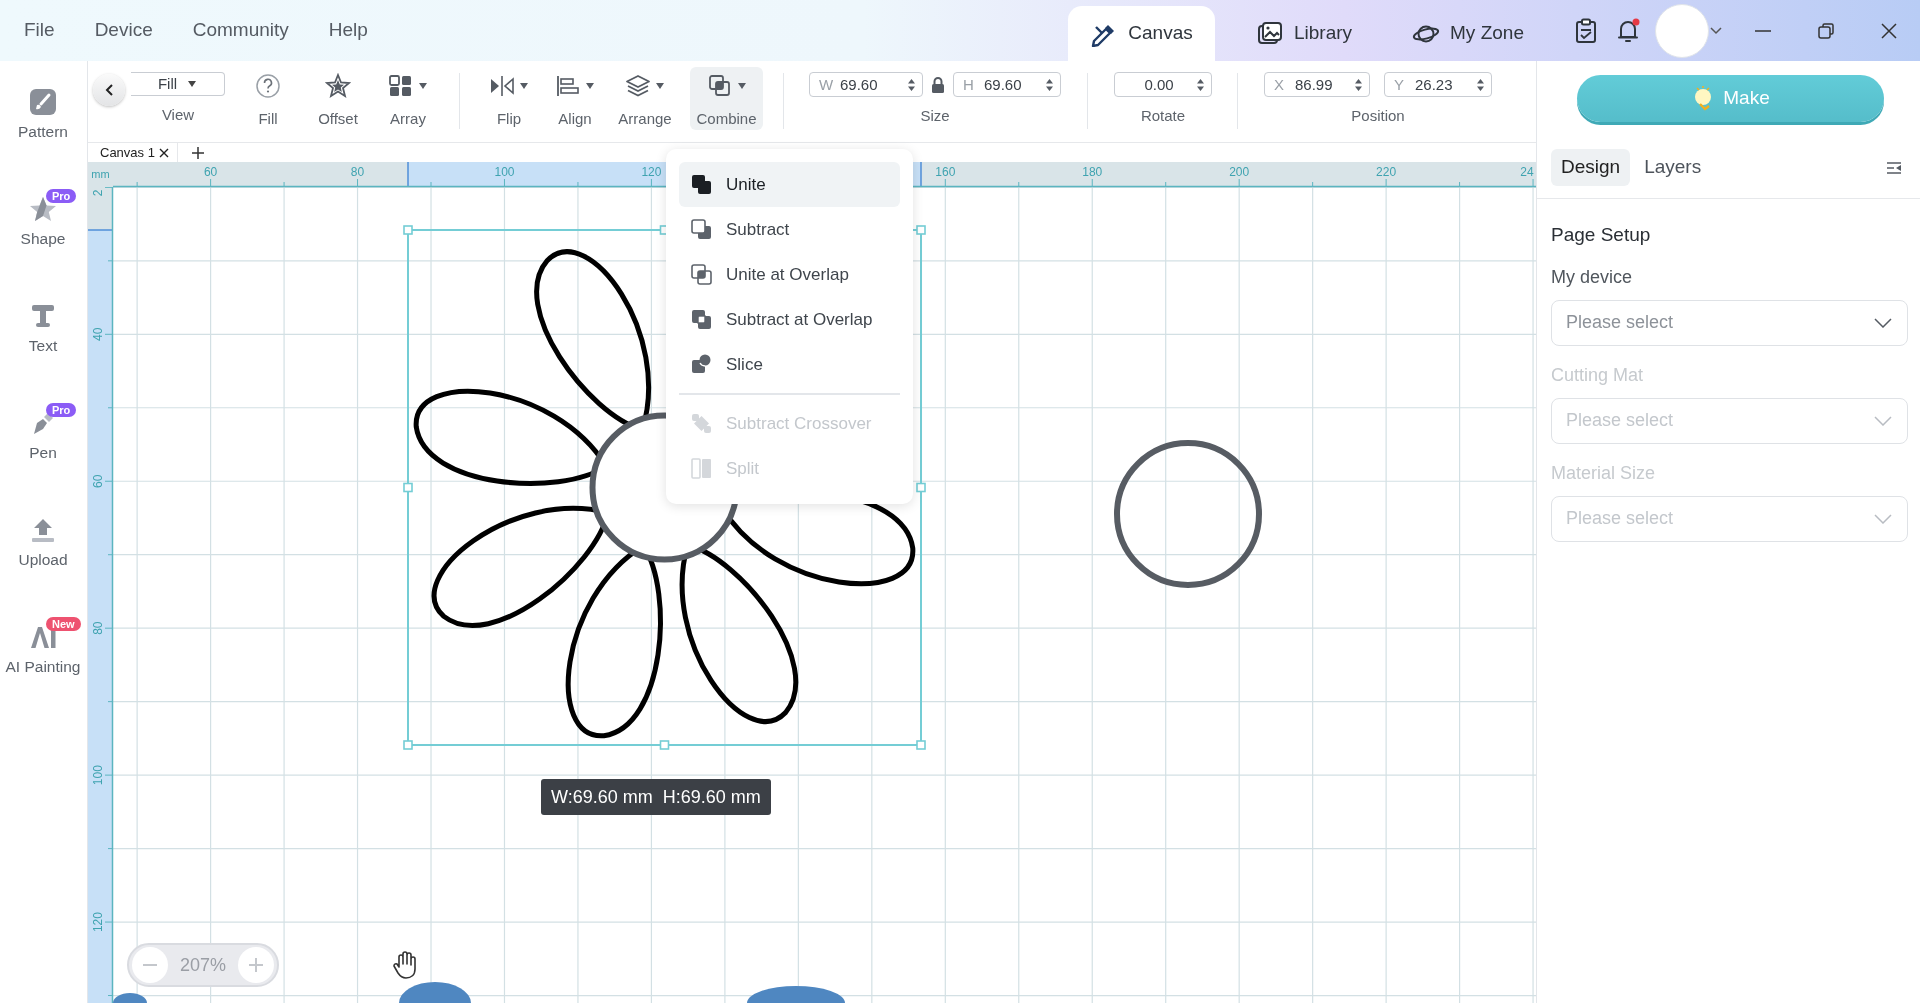 The image size is (1920, 1003). What do you see at coordinates (1586, 30) in the screenshot?
I see `clipboard-icon` at bounding box center [1586, 30].